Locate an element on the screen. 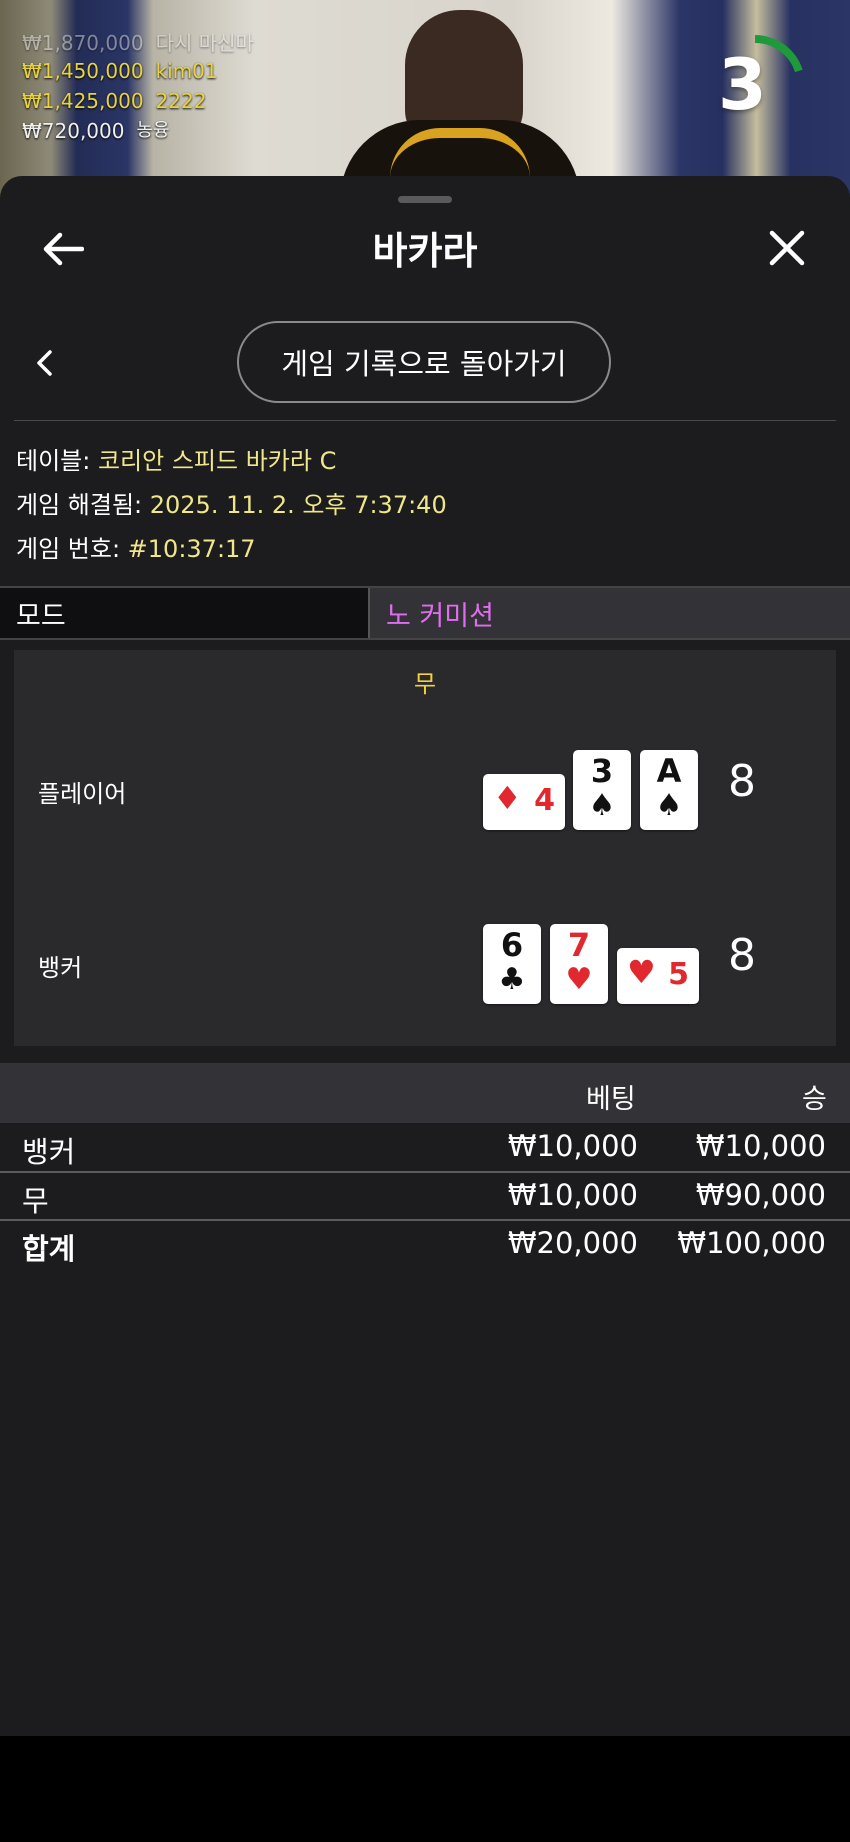 This screenshot has height=1842, width=850. table-info: 테이블: 코리안 스피드 바카라 C is located at coordinates (176, 458).